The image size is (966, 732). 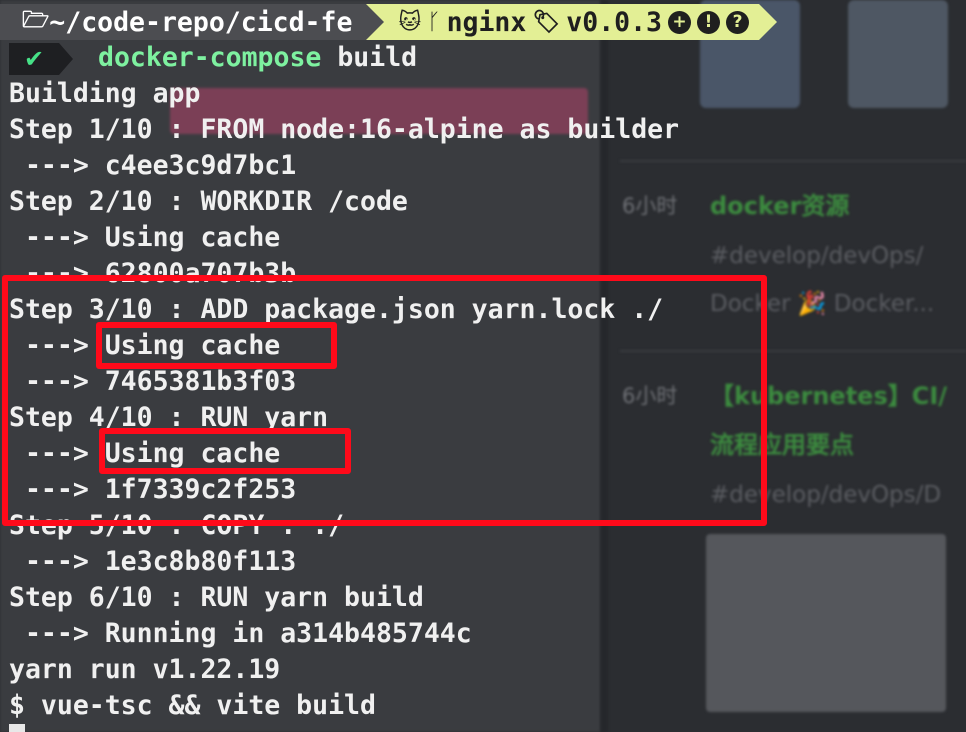 I want to click on question-circle-icon: ?, so click(x=738, y=22).